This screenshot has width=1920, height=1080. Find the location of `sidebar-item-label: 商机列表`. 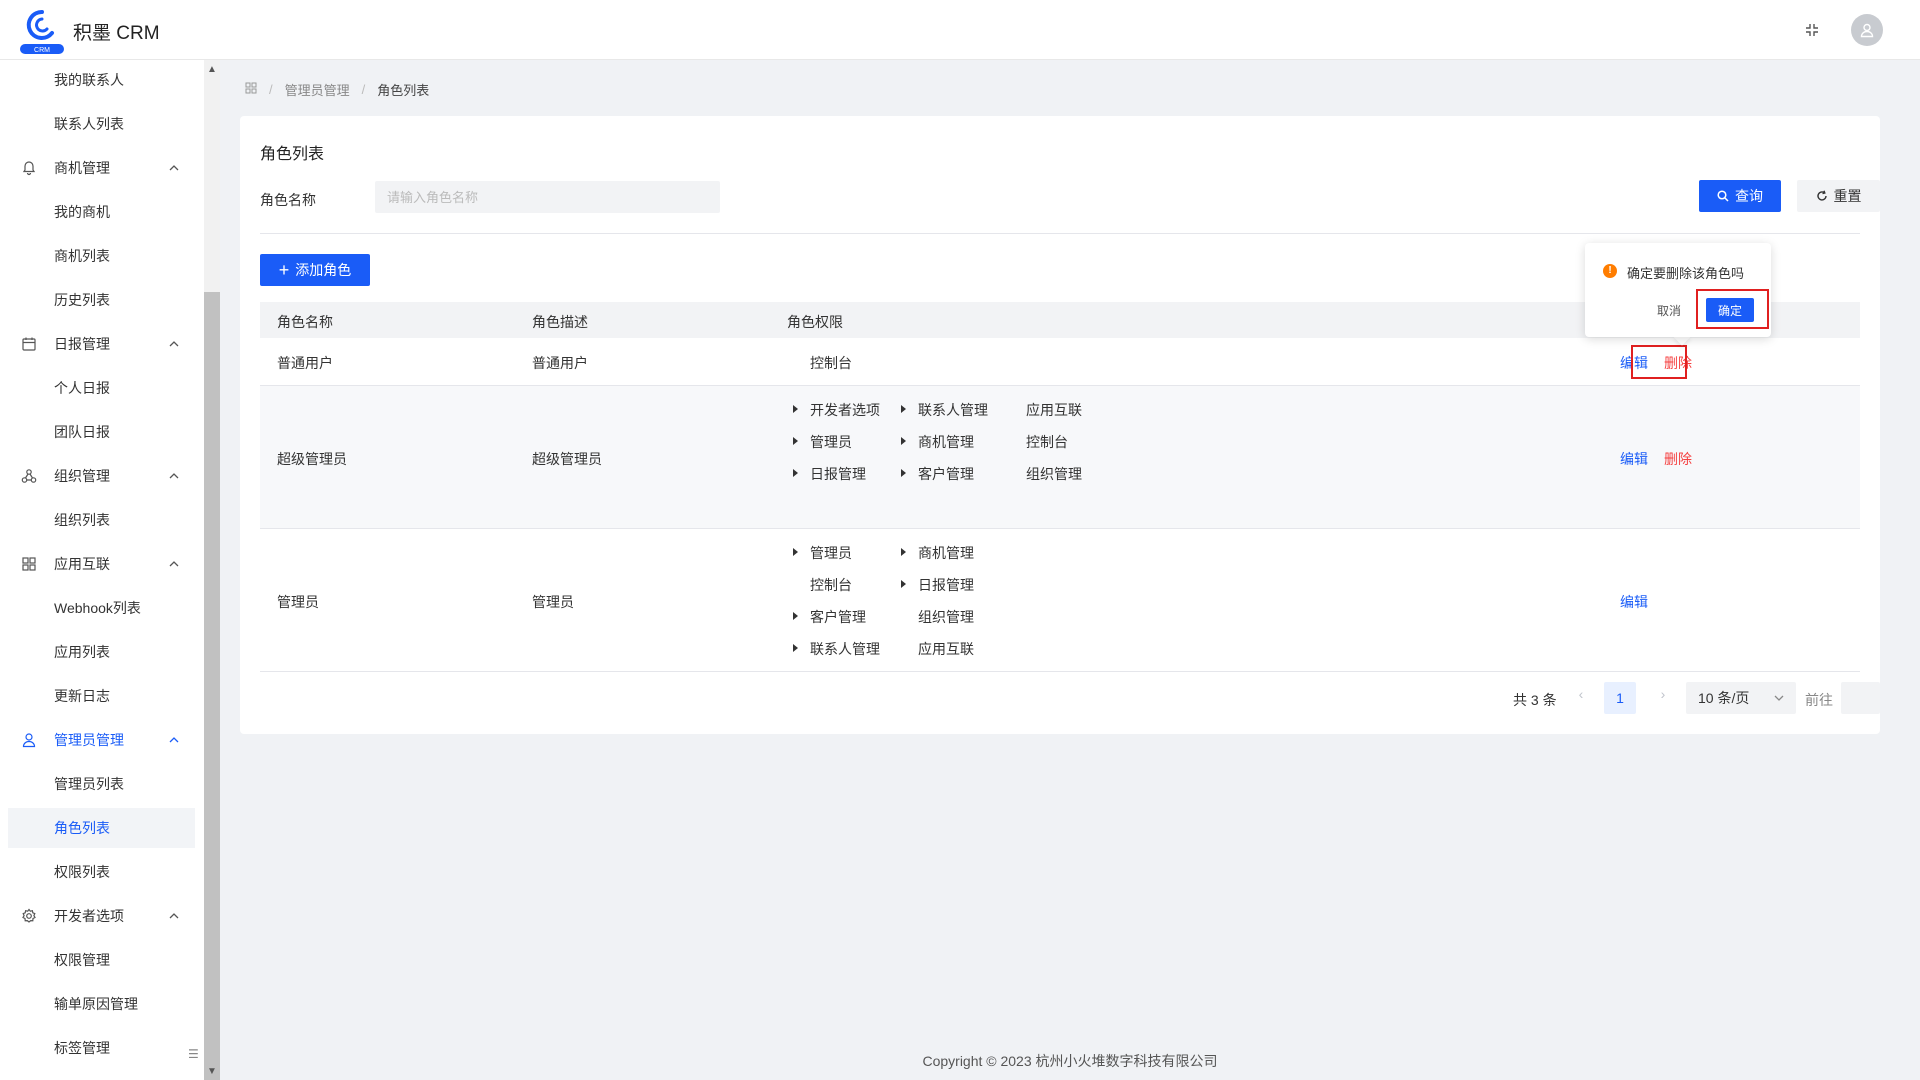

sidebar-item-label: 商机列表 is located at coordinates (82, 256).